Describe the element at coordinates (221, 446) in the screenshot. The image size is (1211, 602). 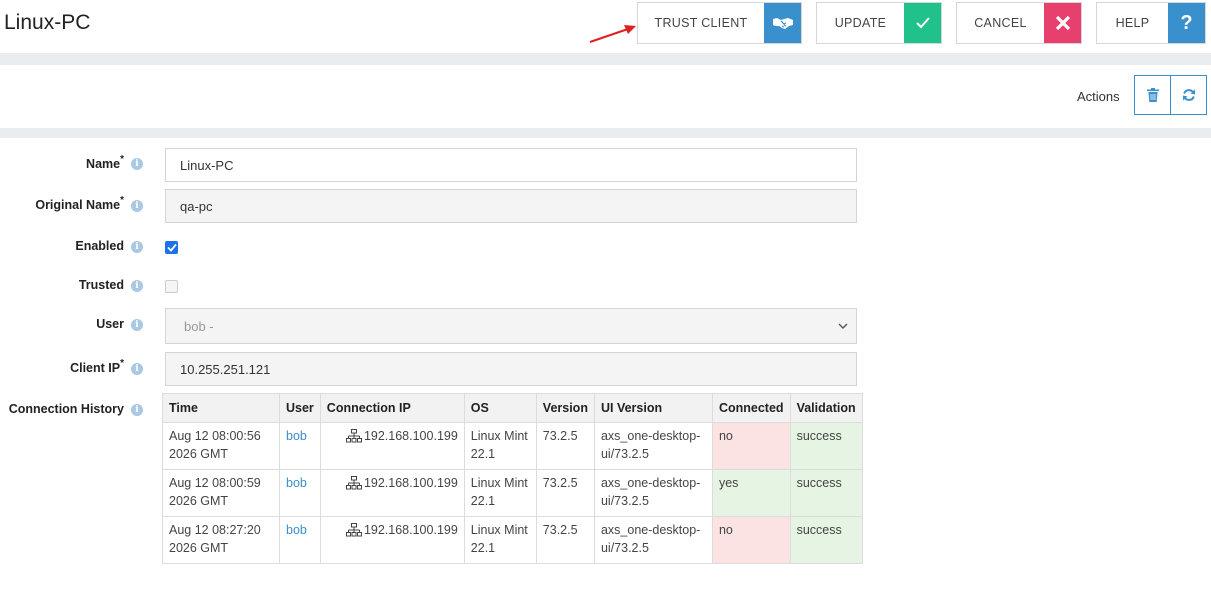
I see `cell-time: Aug 12 08:00:56 2026 GMT` at that location.